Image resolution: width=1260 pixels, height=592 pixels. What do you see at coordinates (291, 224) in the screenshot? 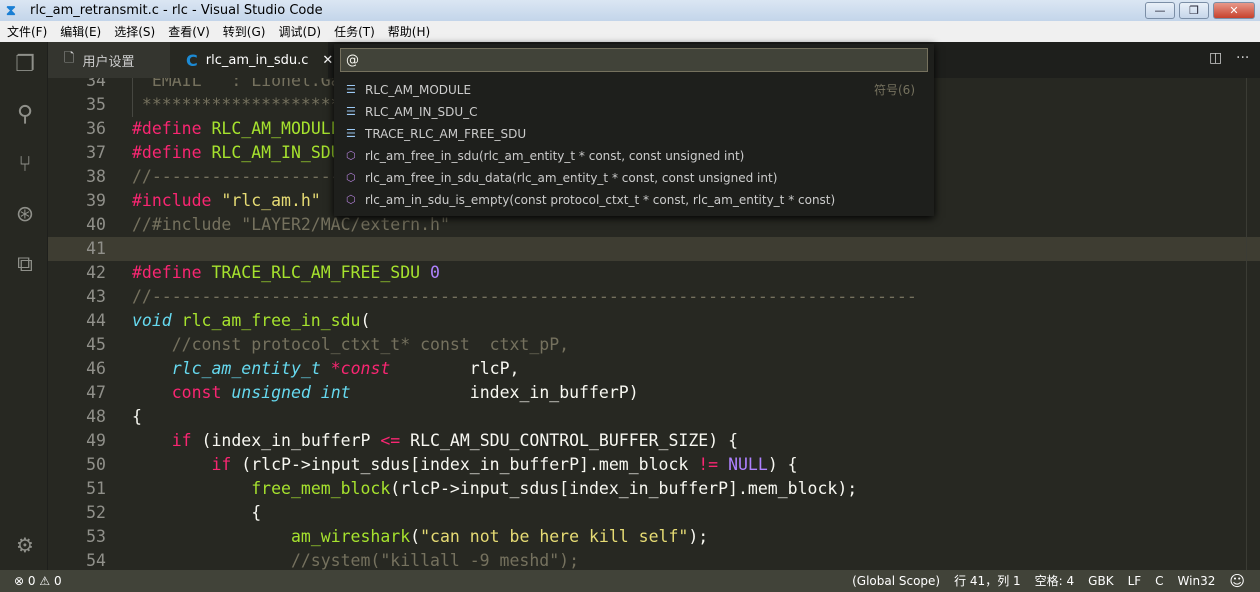
I see `code-token: //#include "LAYER2/MAC/extern.h"` at bounding box center [291, 224].